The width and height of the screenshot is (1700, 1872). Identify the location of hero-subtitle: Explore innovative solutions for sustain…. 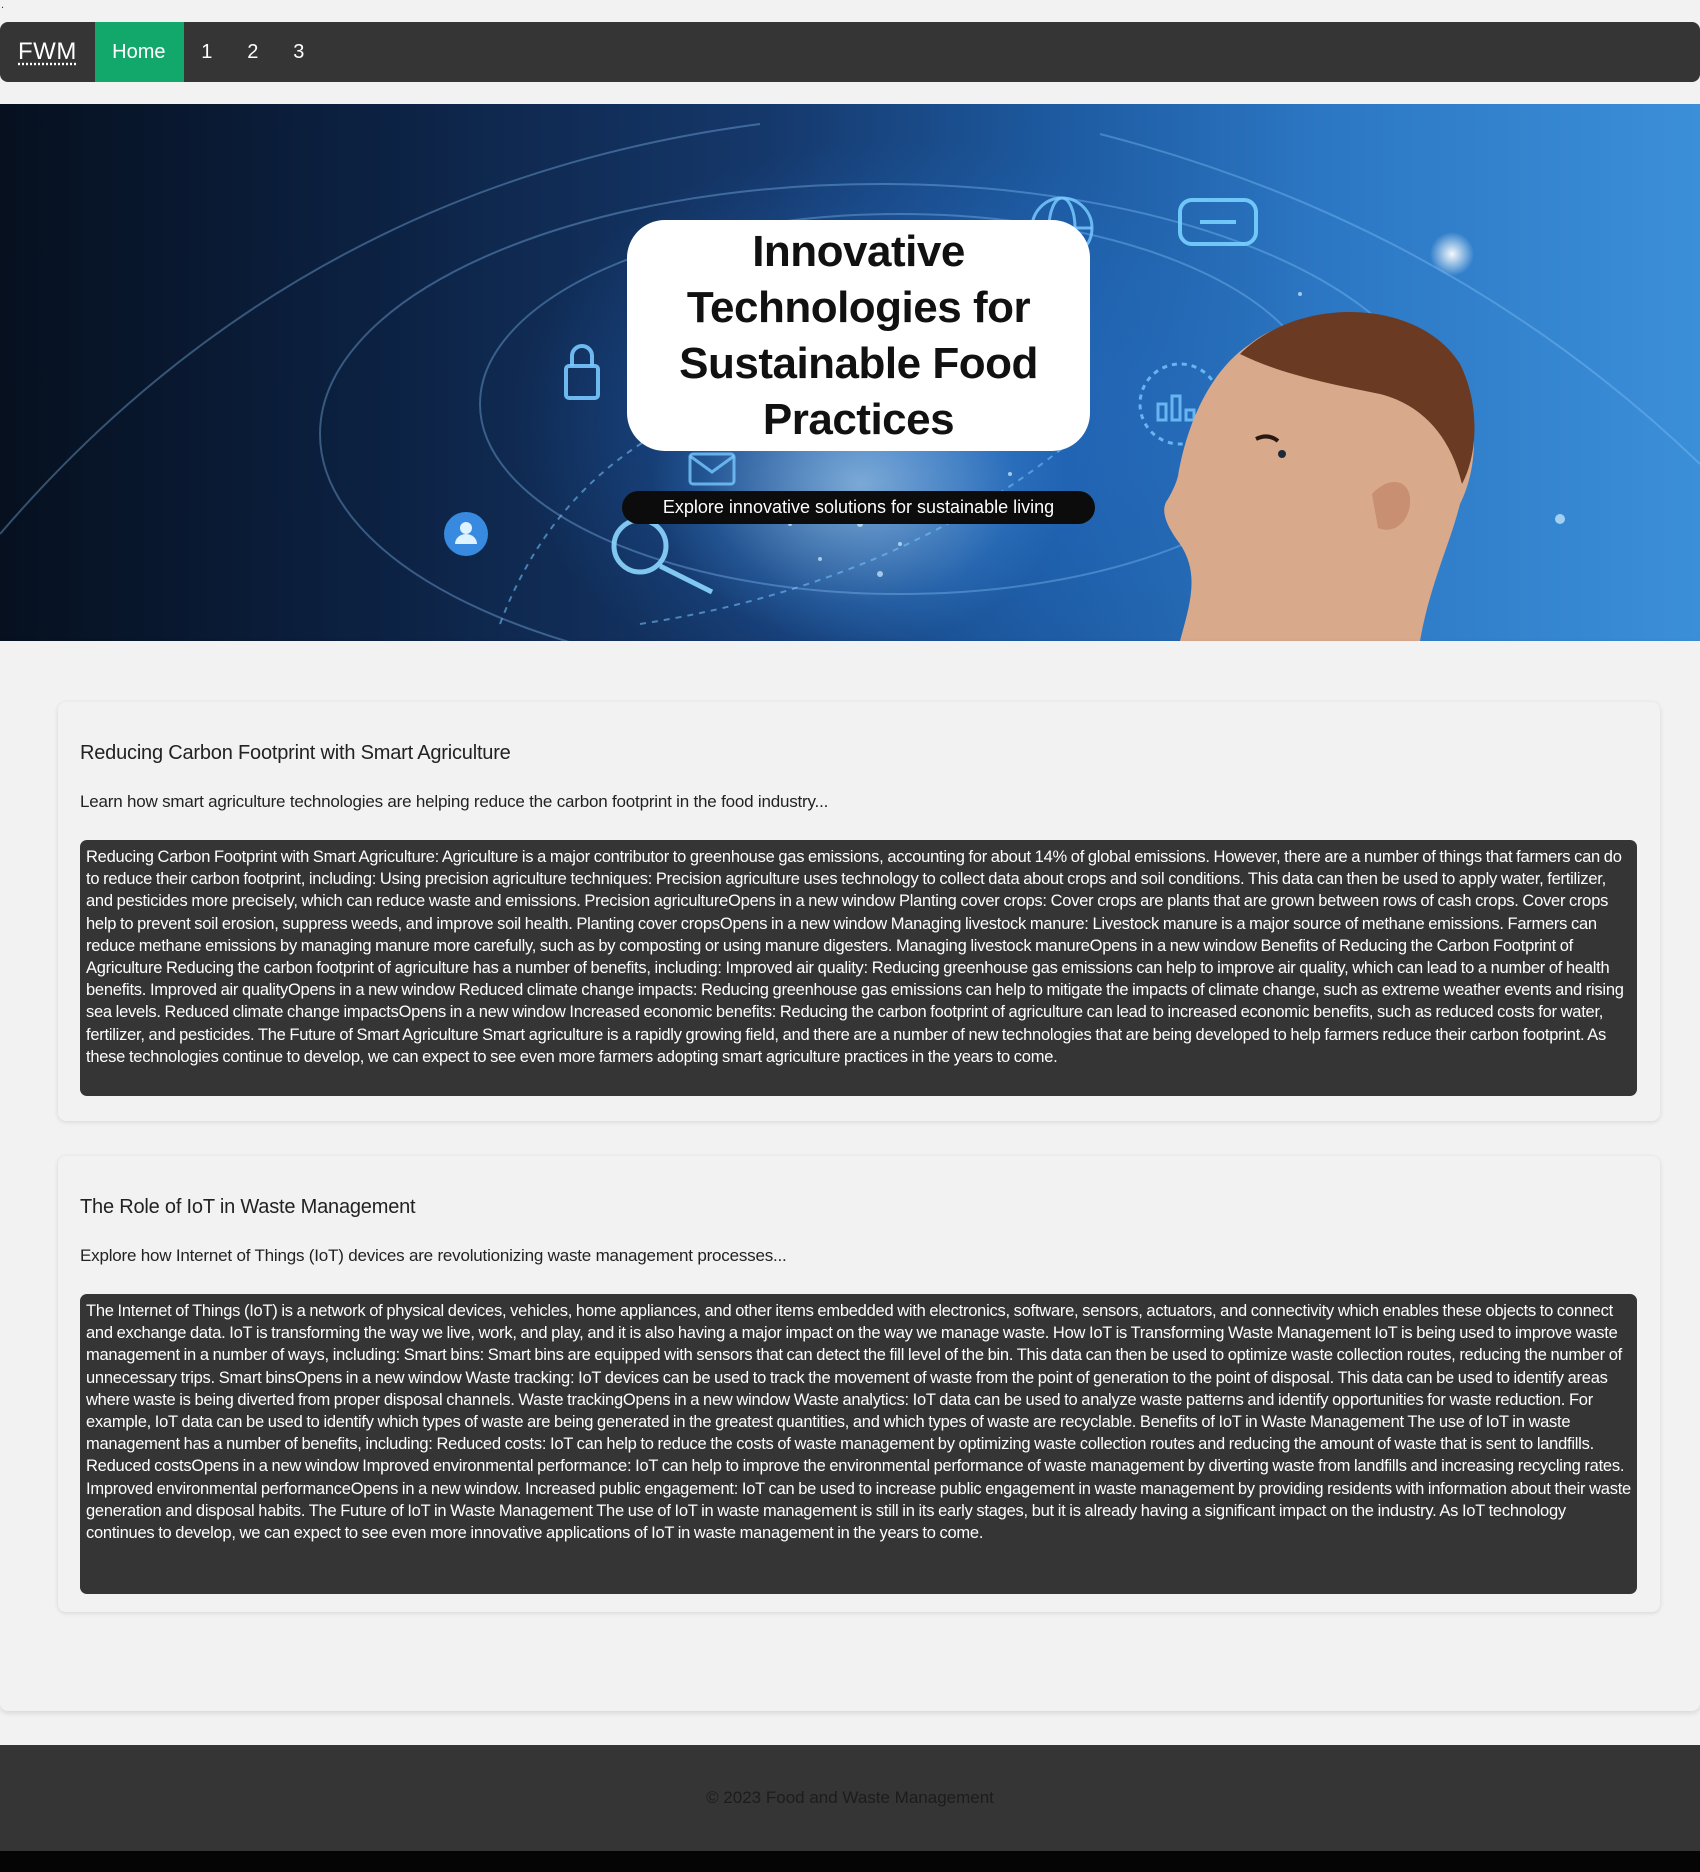
(858, 507).